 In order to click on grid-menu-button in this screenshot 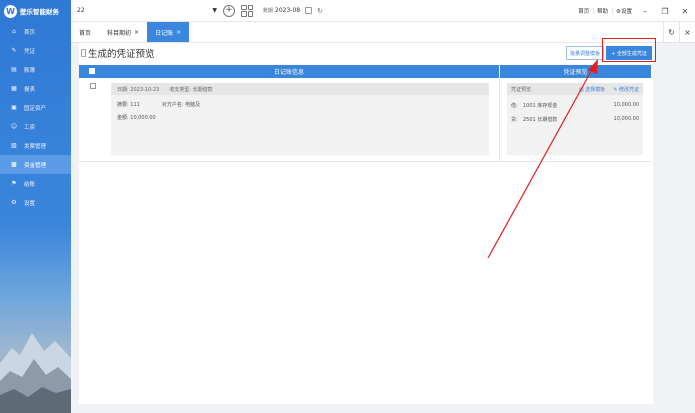, I will do `click(247, 10)`.